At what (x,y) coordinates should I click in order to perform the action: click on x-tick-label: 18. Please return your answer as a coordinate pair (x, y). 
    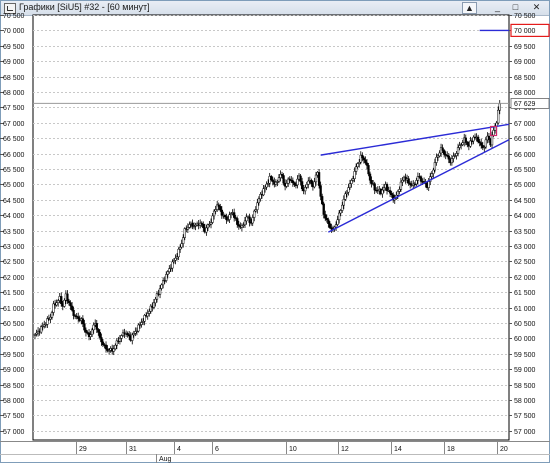
    Looking at the image, I should click on (451, 449).